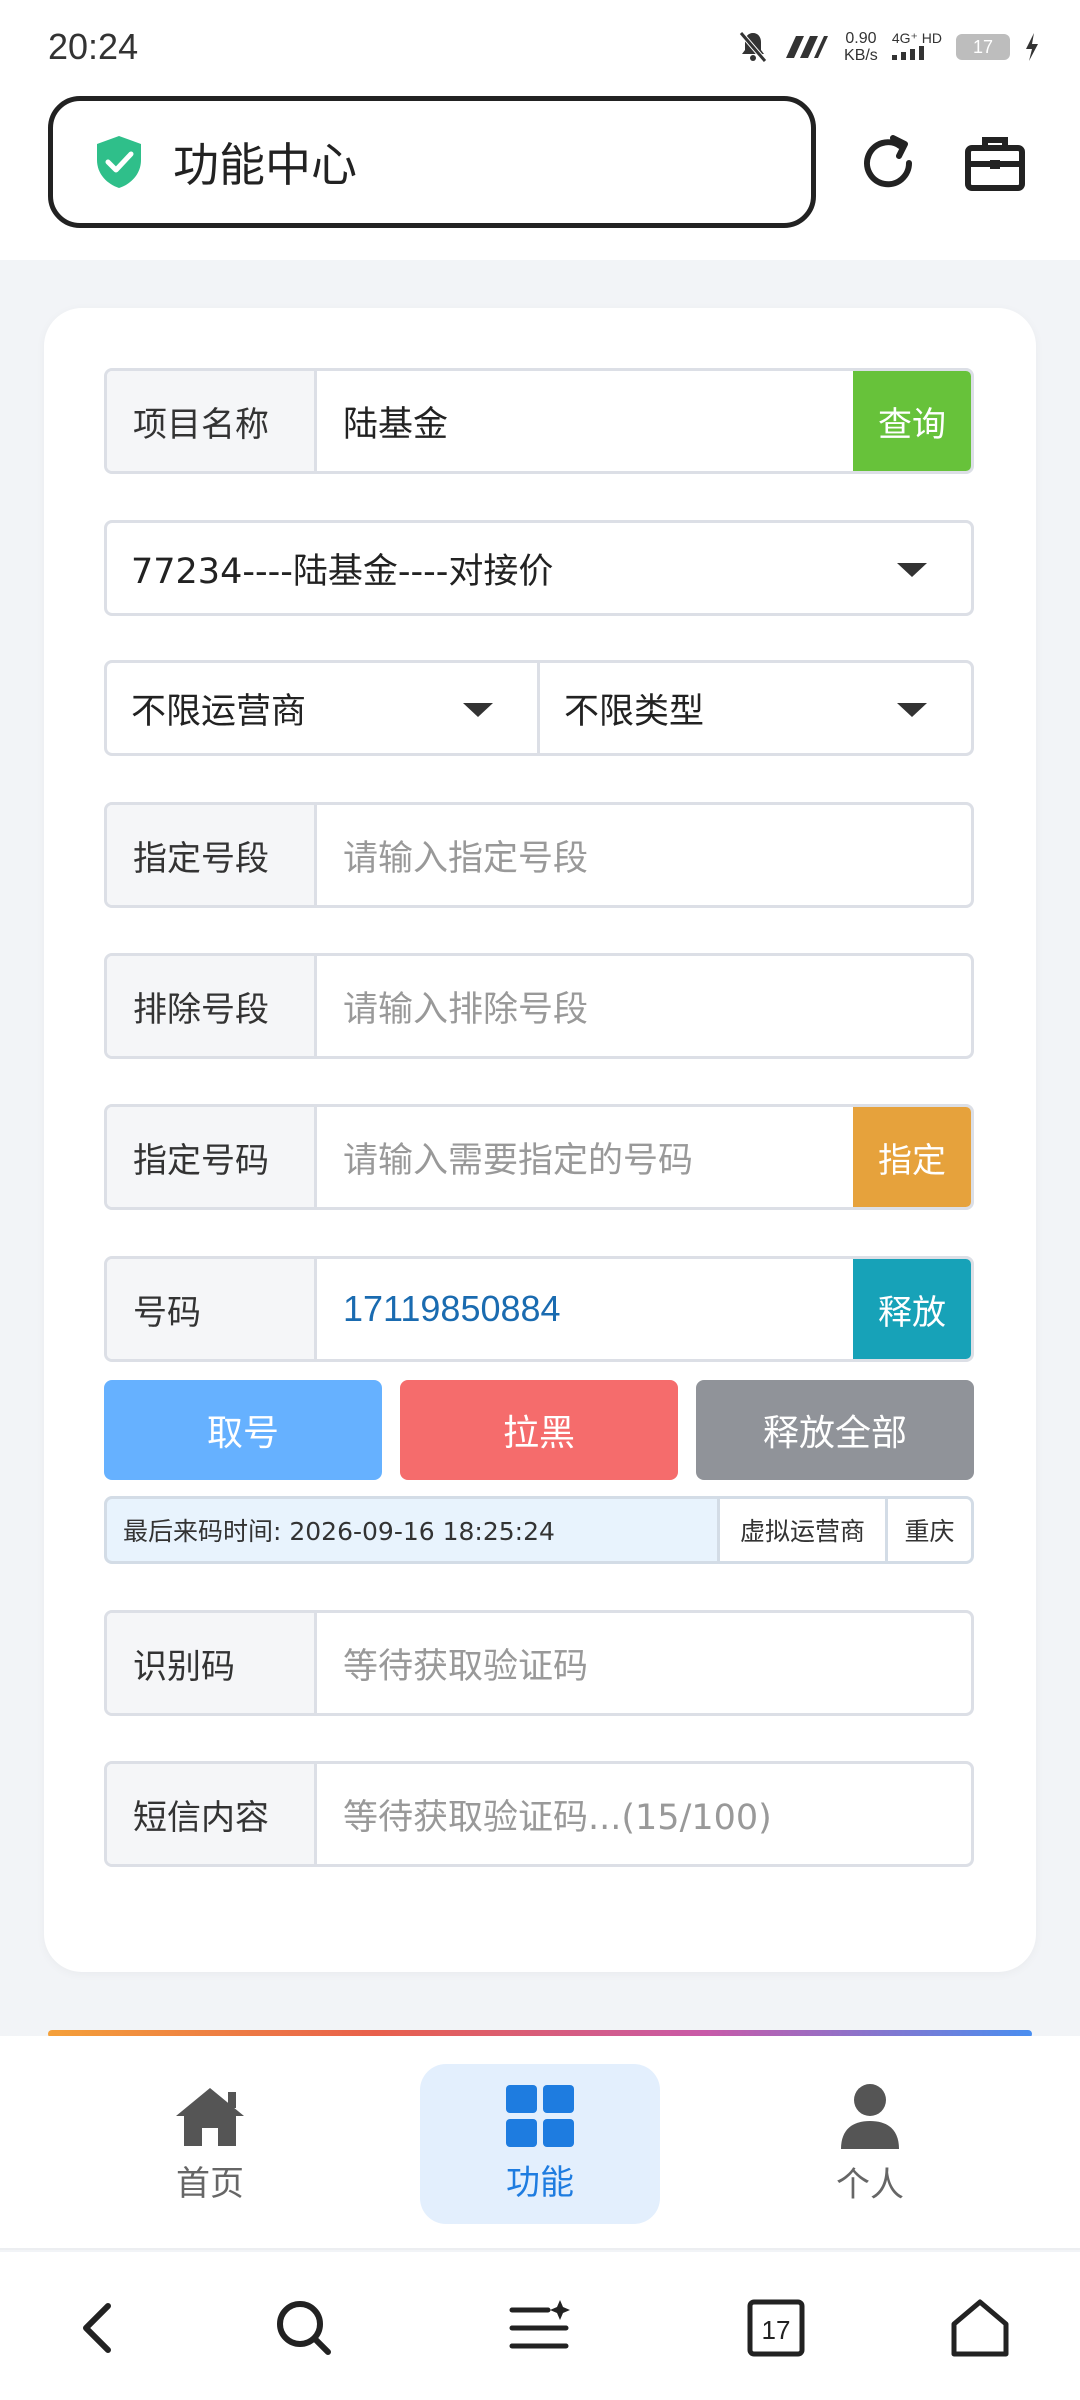  Describe the element at coordinates (835, 1430) in the screenshot. I see `release-all-button: 释放全部` at that location.